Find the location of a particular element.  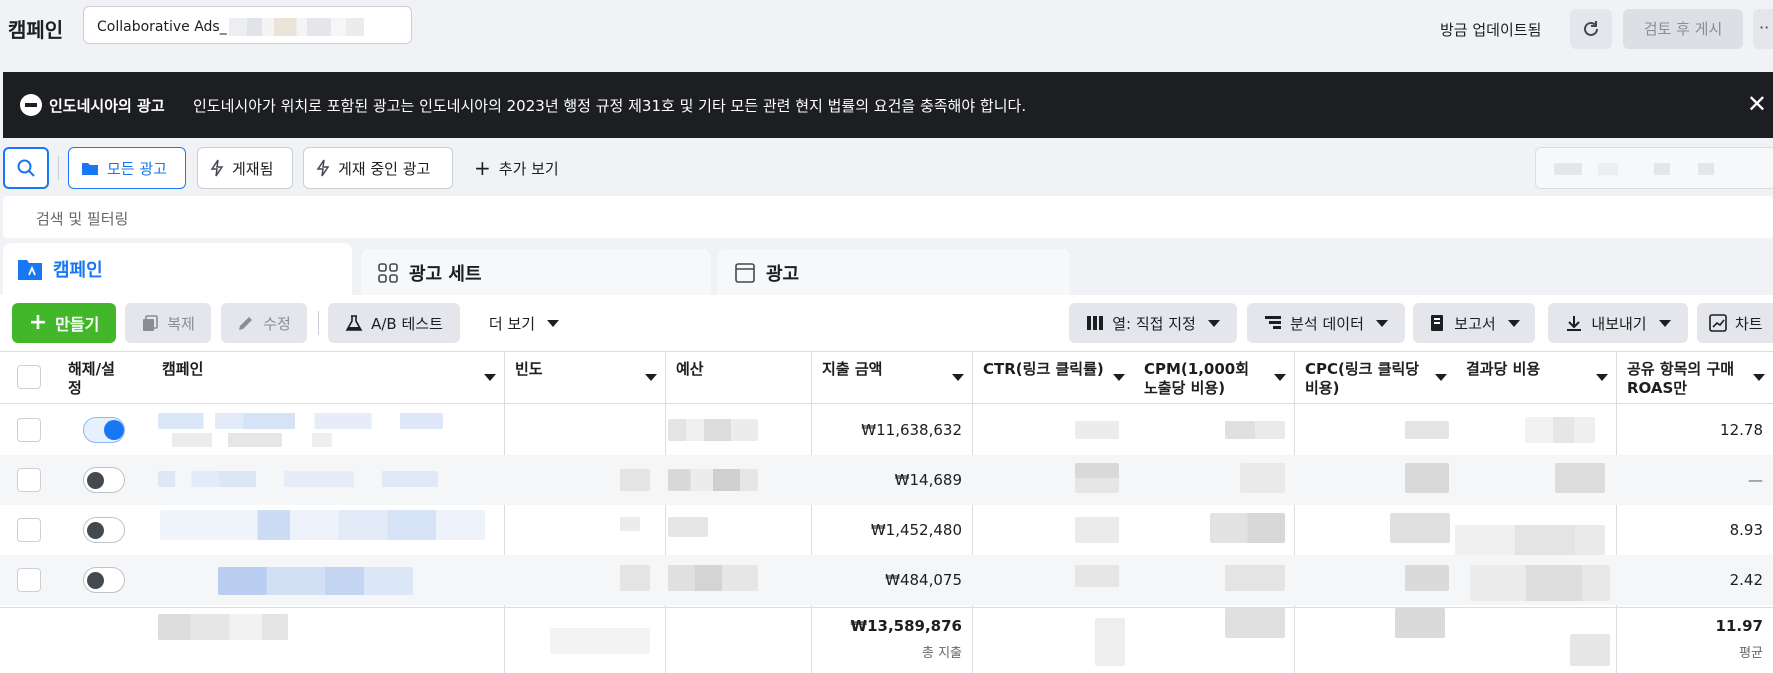

campaign-selector: Collaborative Ads_ is located at coordinates (247, 25).